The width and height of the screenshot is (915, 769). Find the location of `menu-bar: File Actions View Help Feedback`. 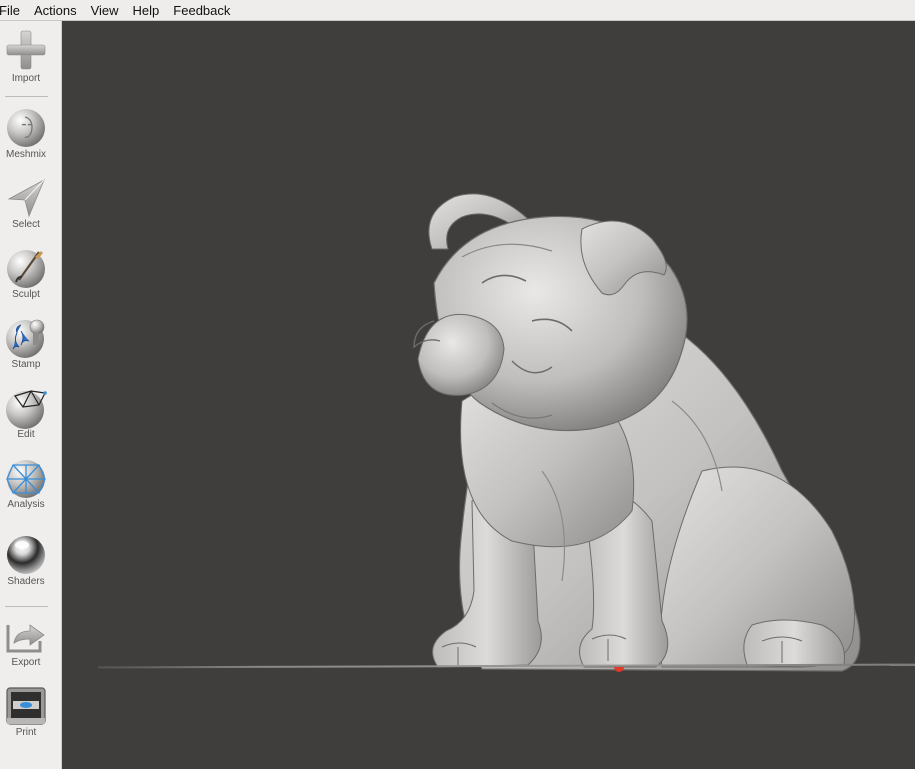

menu-bar: File Actions View Help Feedback is located at coordinates (457, 10).